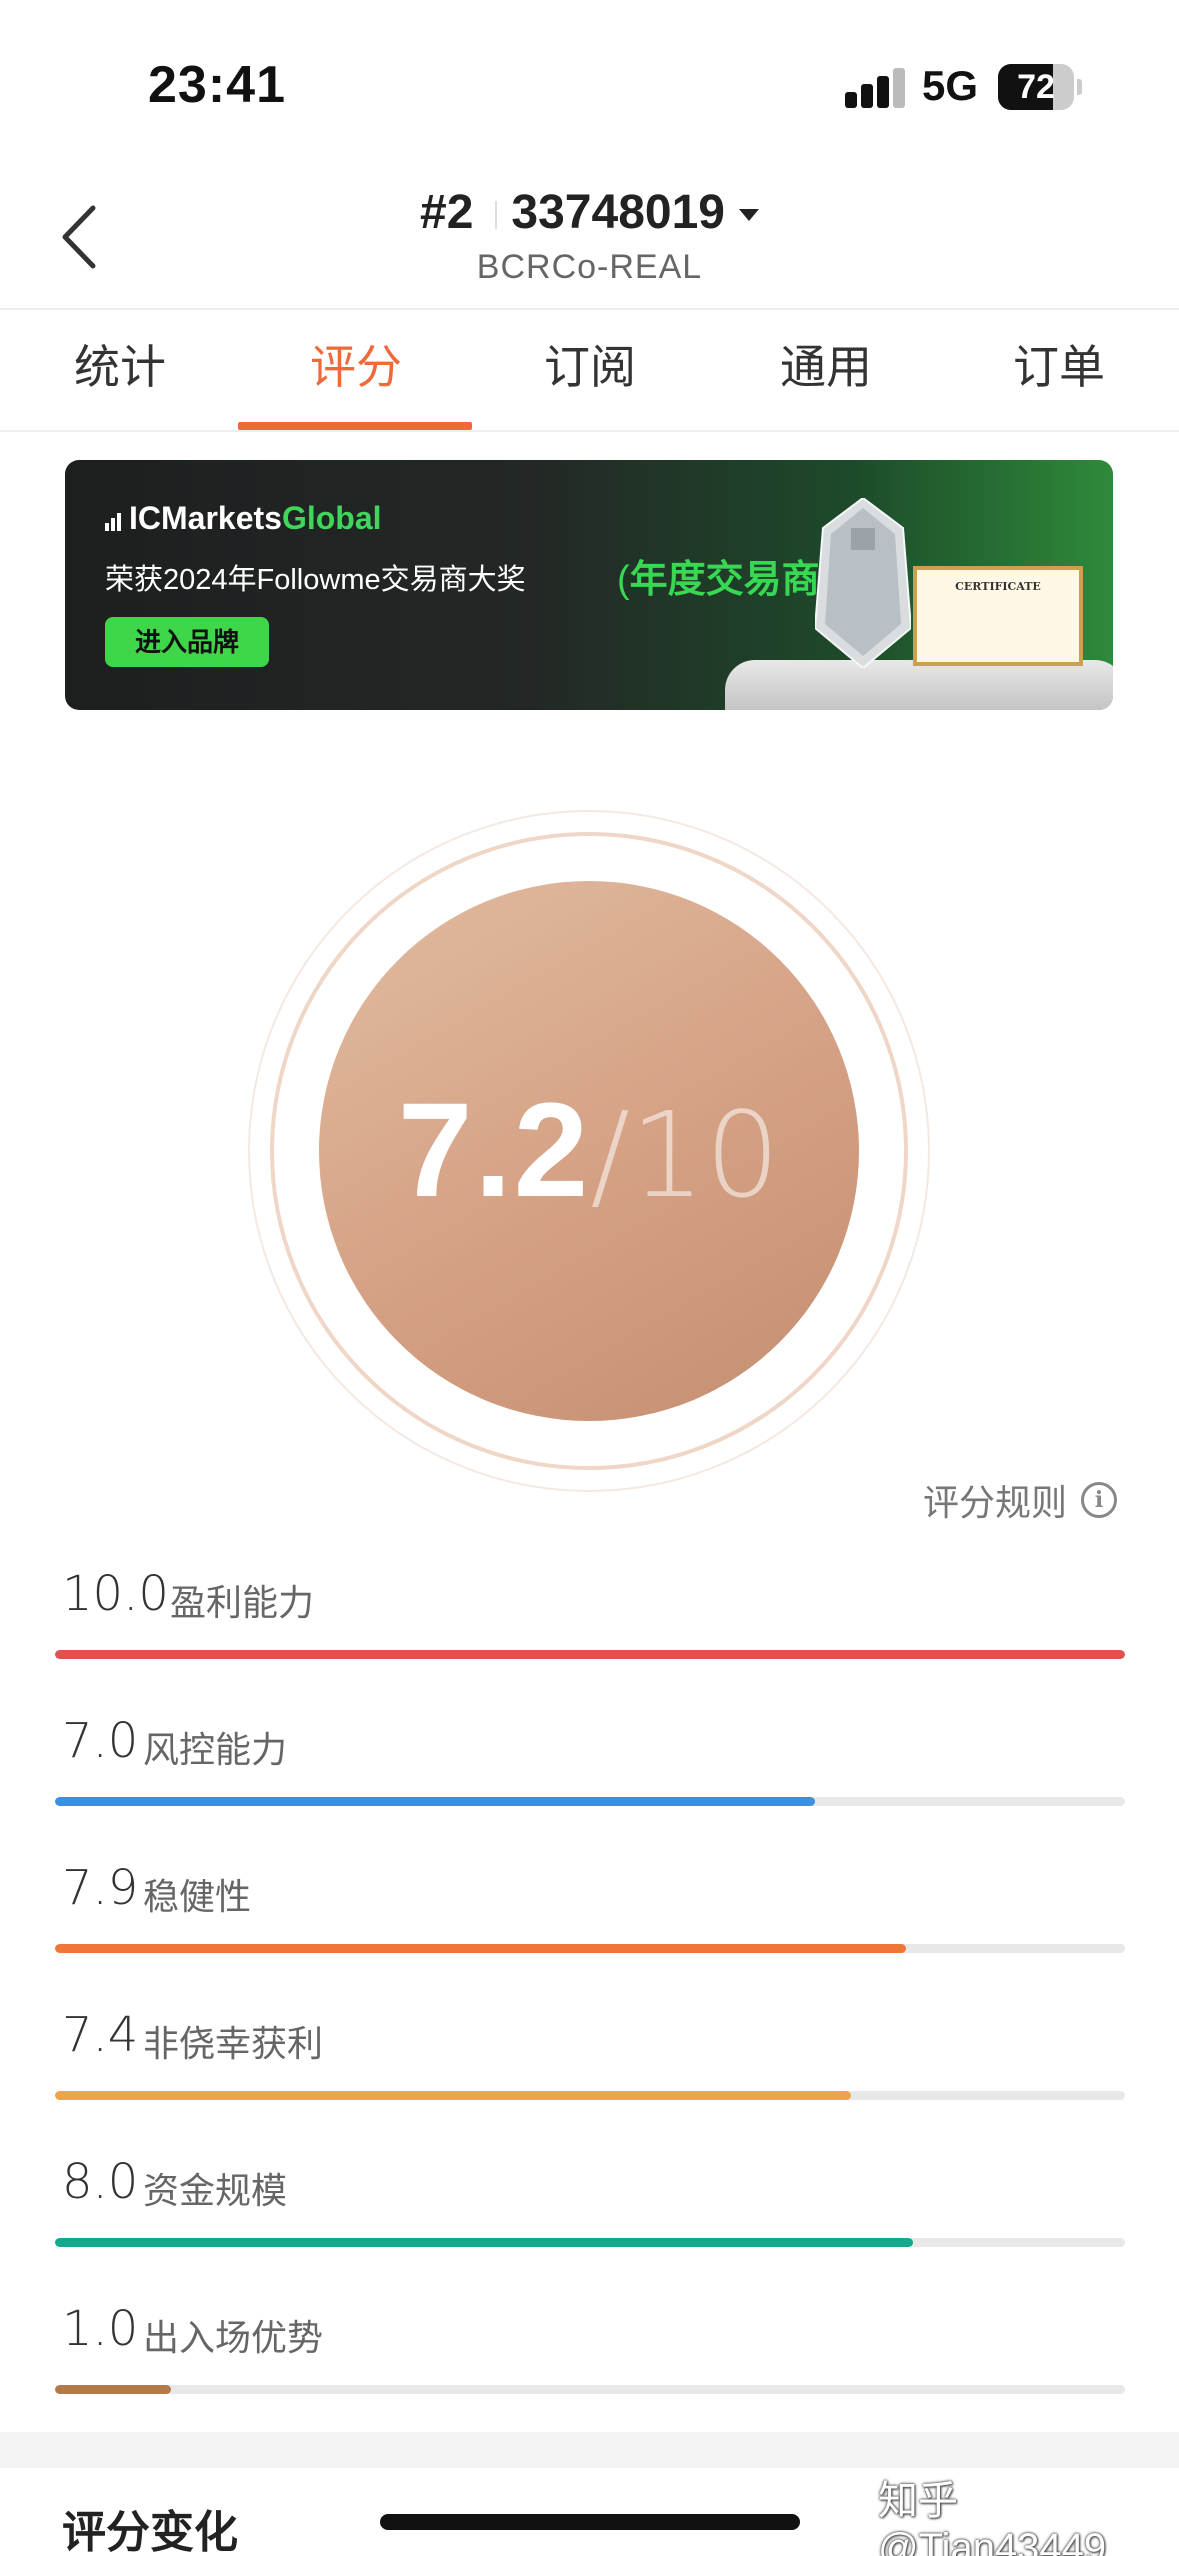 The width and height of the screenshot is (1179, 2556). Describe the element at coordinates (120, 371) in the screenshot. I see `tab-statistics: 统计` at that location.